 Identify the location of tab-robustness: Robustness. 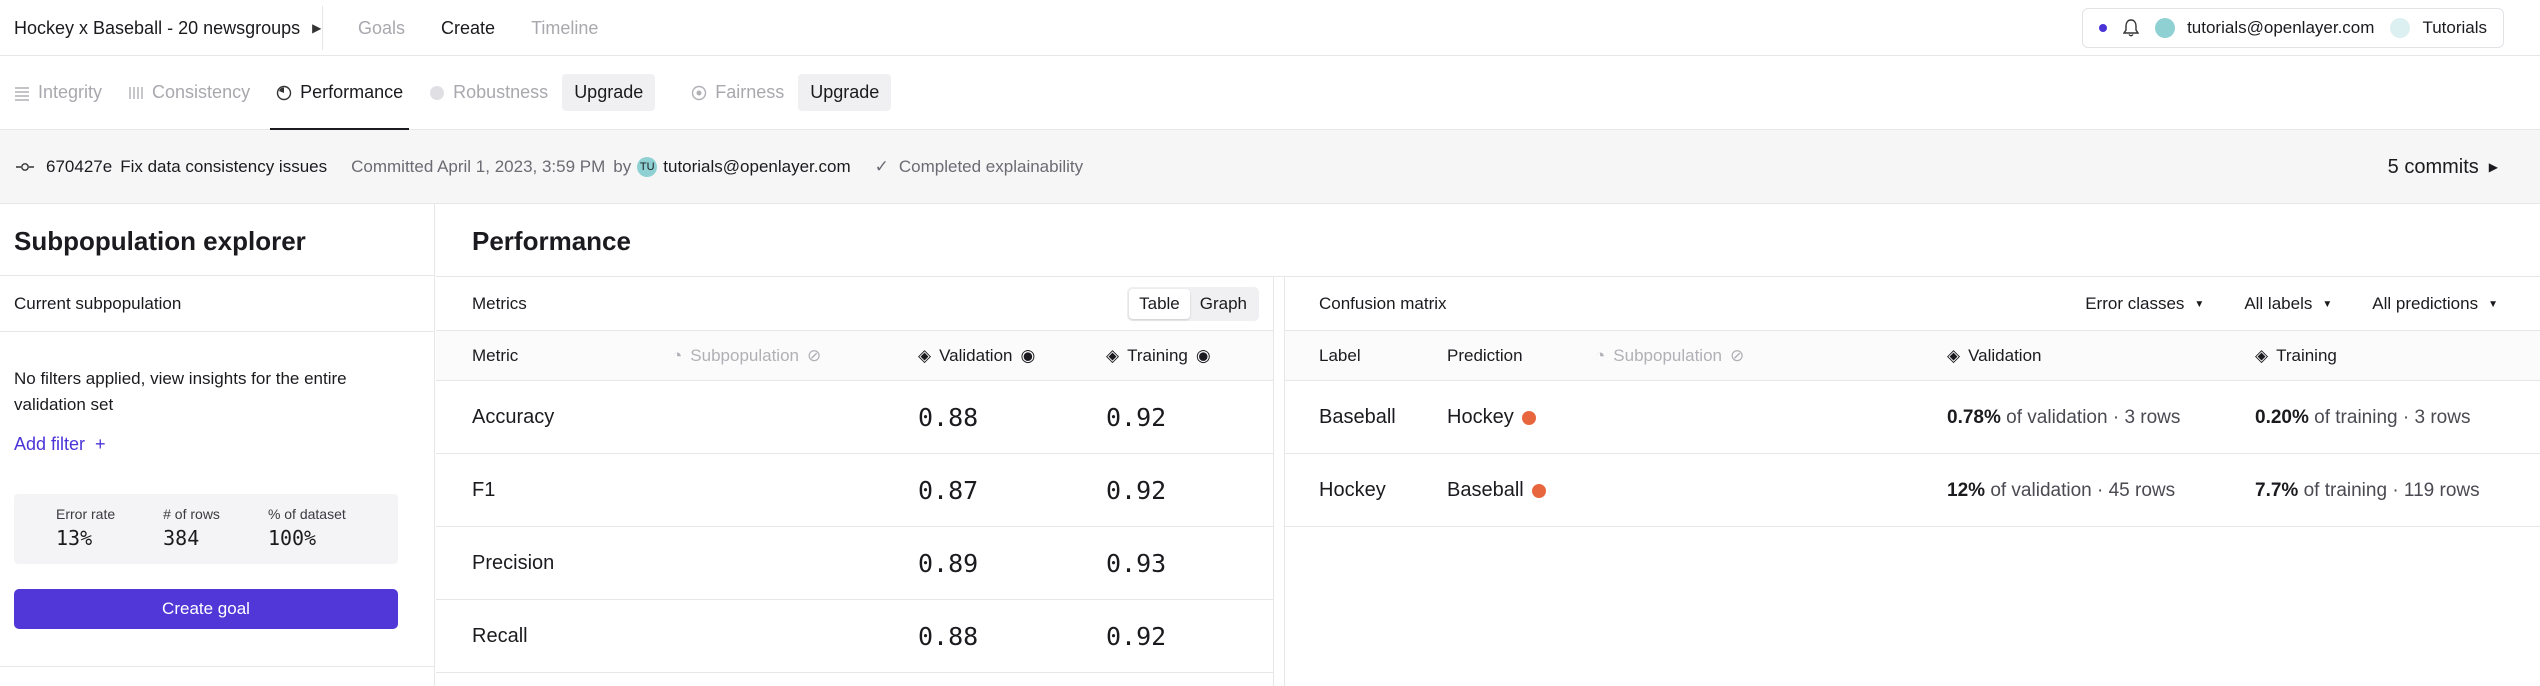
(488, 93).